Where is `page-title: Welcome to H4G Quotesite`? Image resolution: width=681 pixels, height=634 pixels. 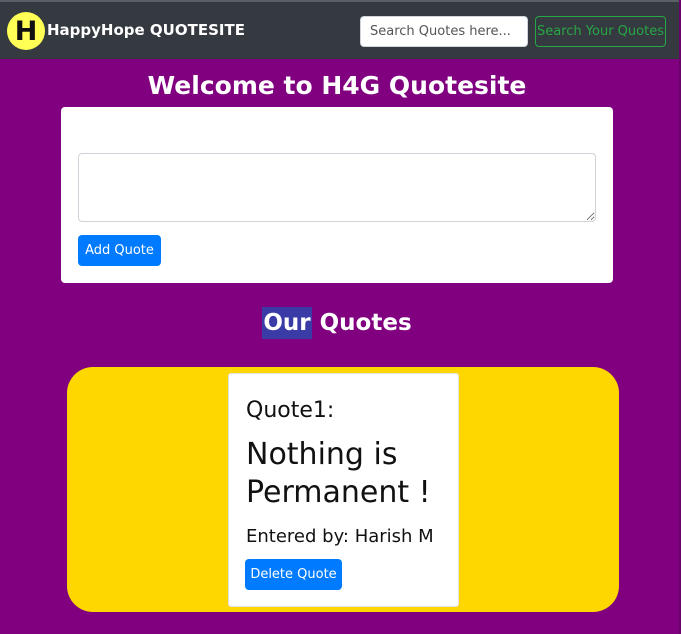 page-title: Welcome to H4G Quotesite is located at coordinates (337, 85).